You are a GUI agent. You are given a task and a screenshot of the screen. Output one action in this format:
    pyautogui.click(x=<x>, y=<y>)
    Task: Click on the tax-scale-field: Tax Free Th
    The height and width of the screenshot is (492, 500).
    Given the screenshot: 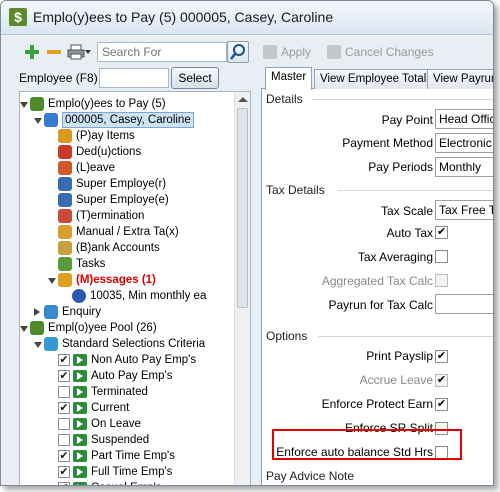 What is the action you would take?
    pyautogui.click(x=464, y=210)
    